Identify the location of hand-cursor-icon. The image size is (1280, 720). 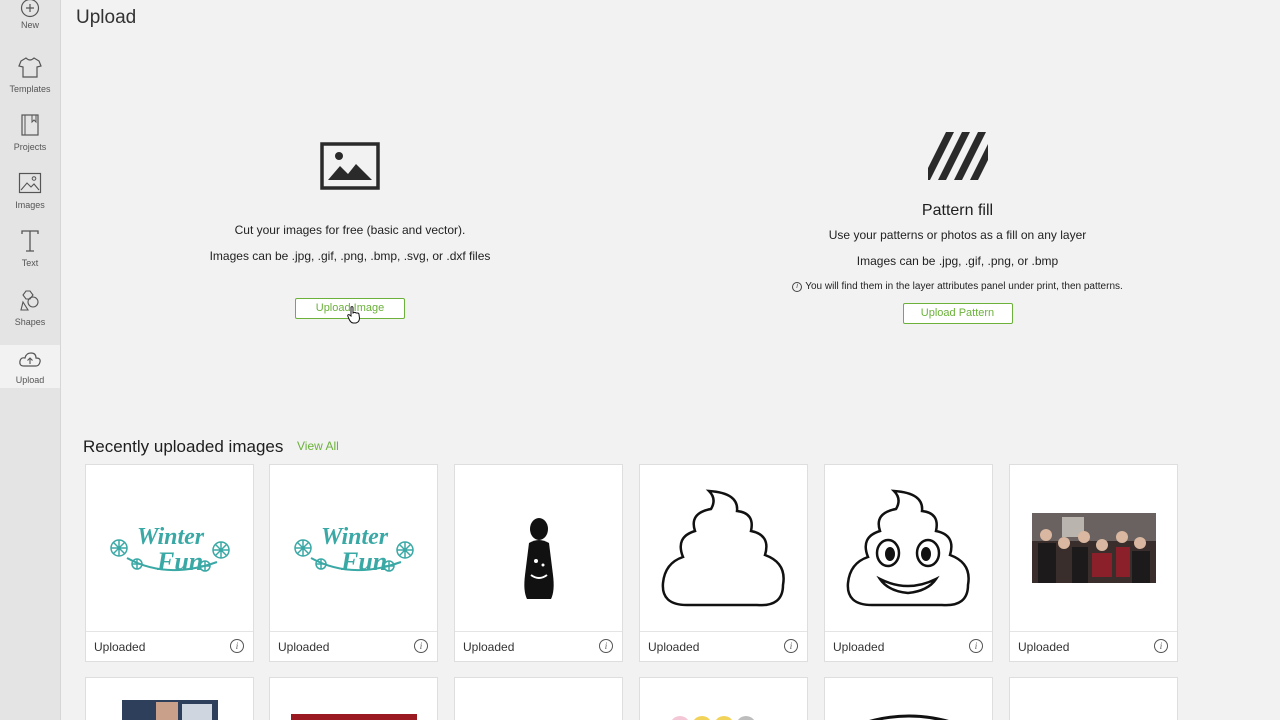
(354, 315).